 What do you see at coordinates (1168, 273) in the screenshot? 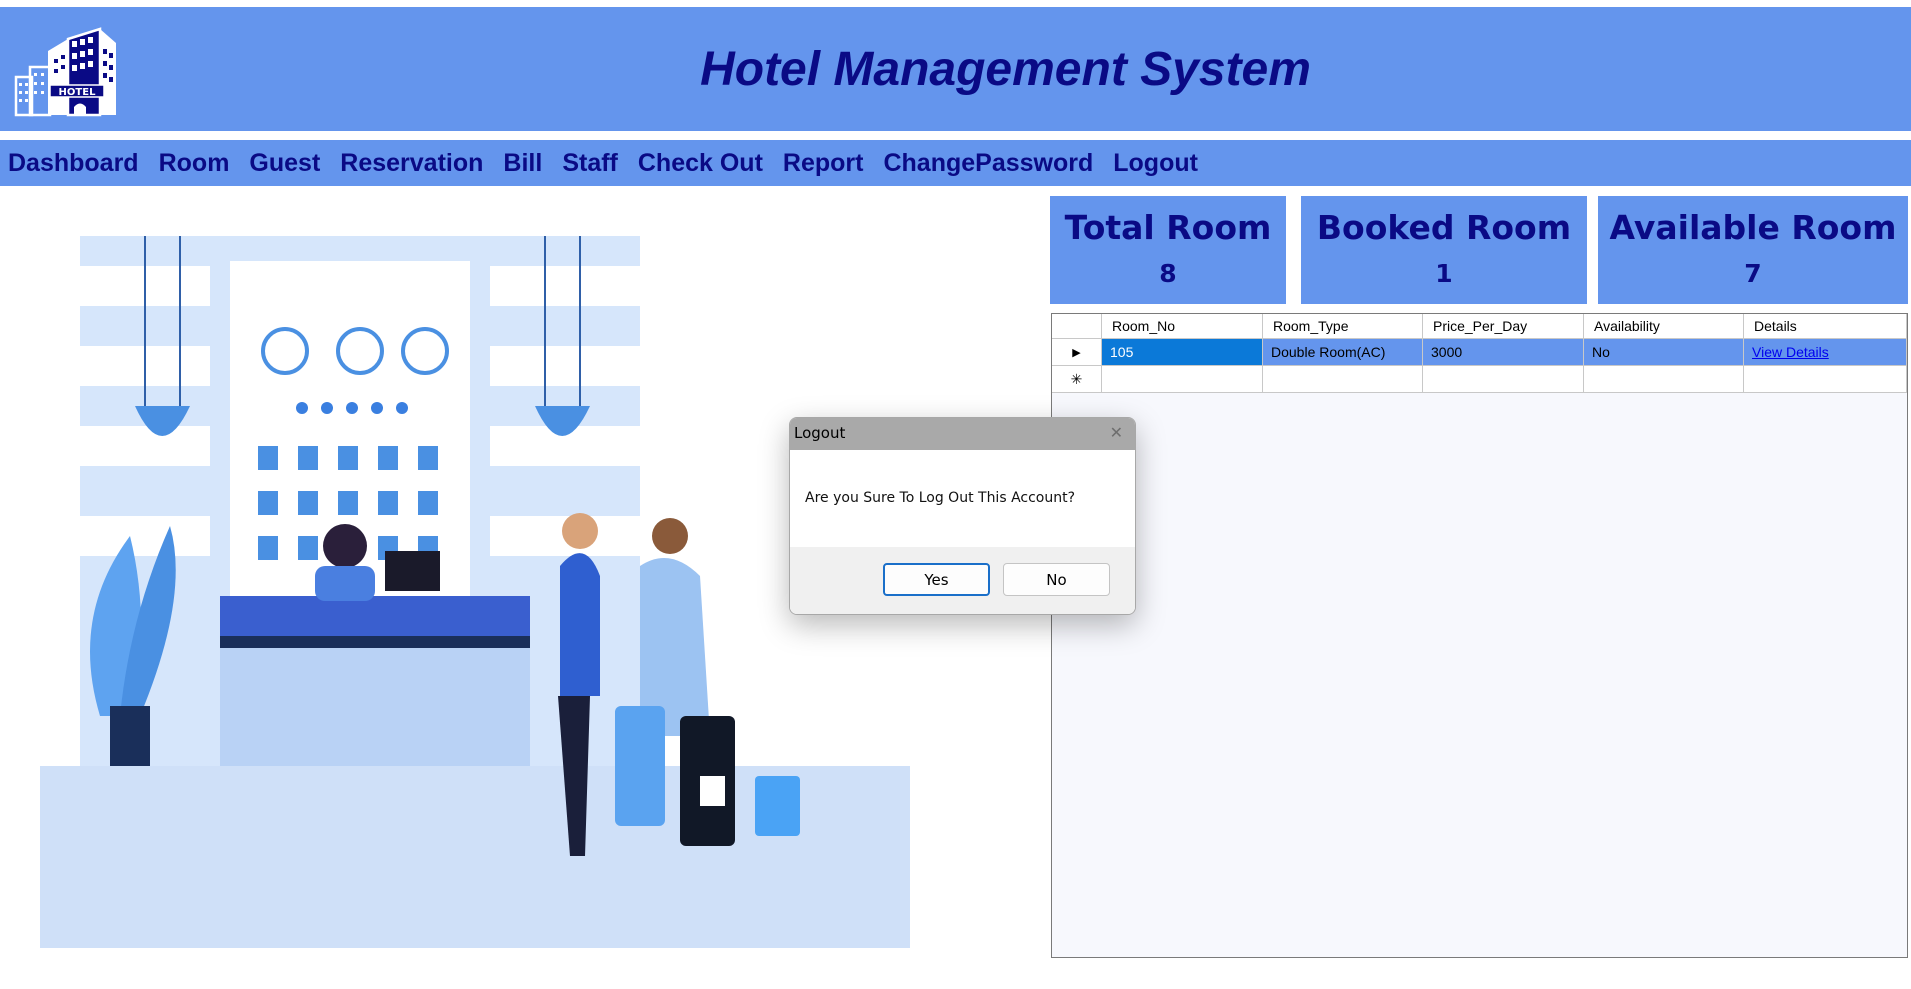
I see `stat-total-room-value: 8` at bounding box center [1168, 273].